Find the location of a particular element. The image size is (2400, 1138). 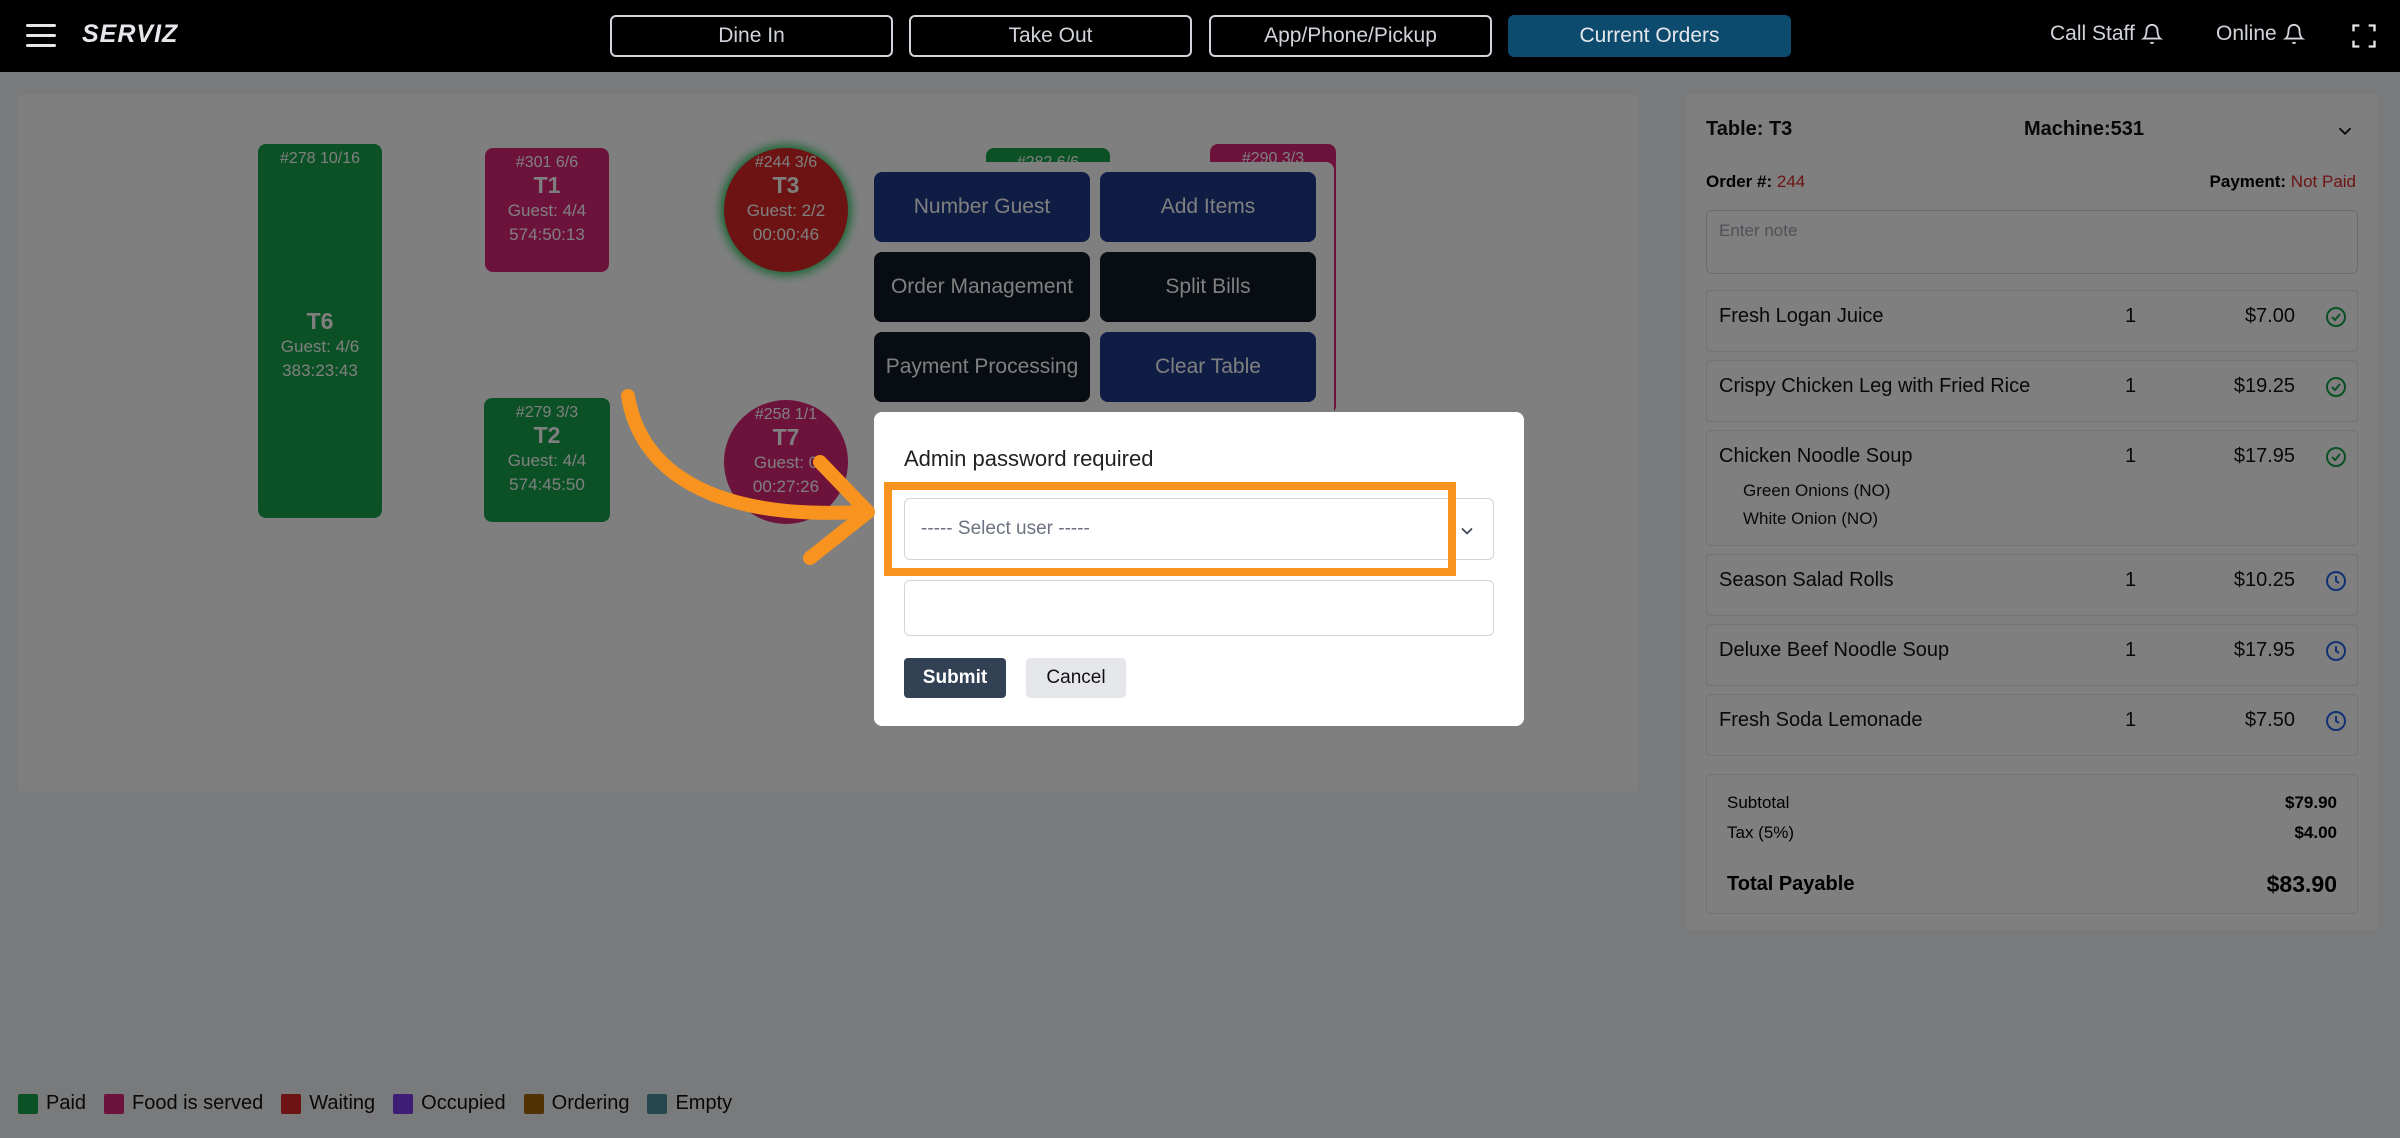

call-staff-button: Call Staff is located at coordinates (2106, 34).